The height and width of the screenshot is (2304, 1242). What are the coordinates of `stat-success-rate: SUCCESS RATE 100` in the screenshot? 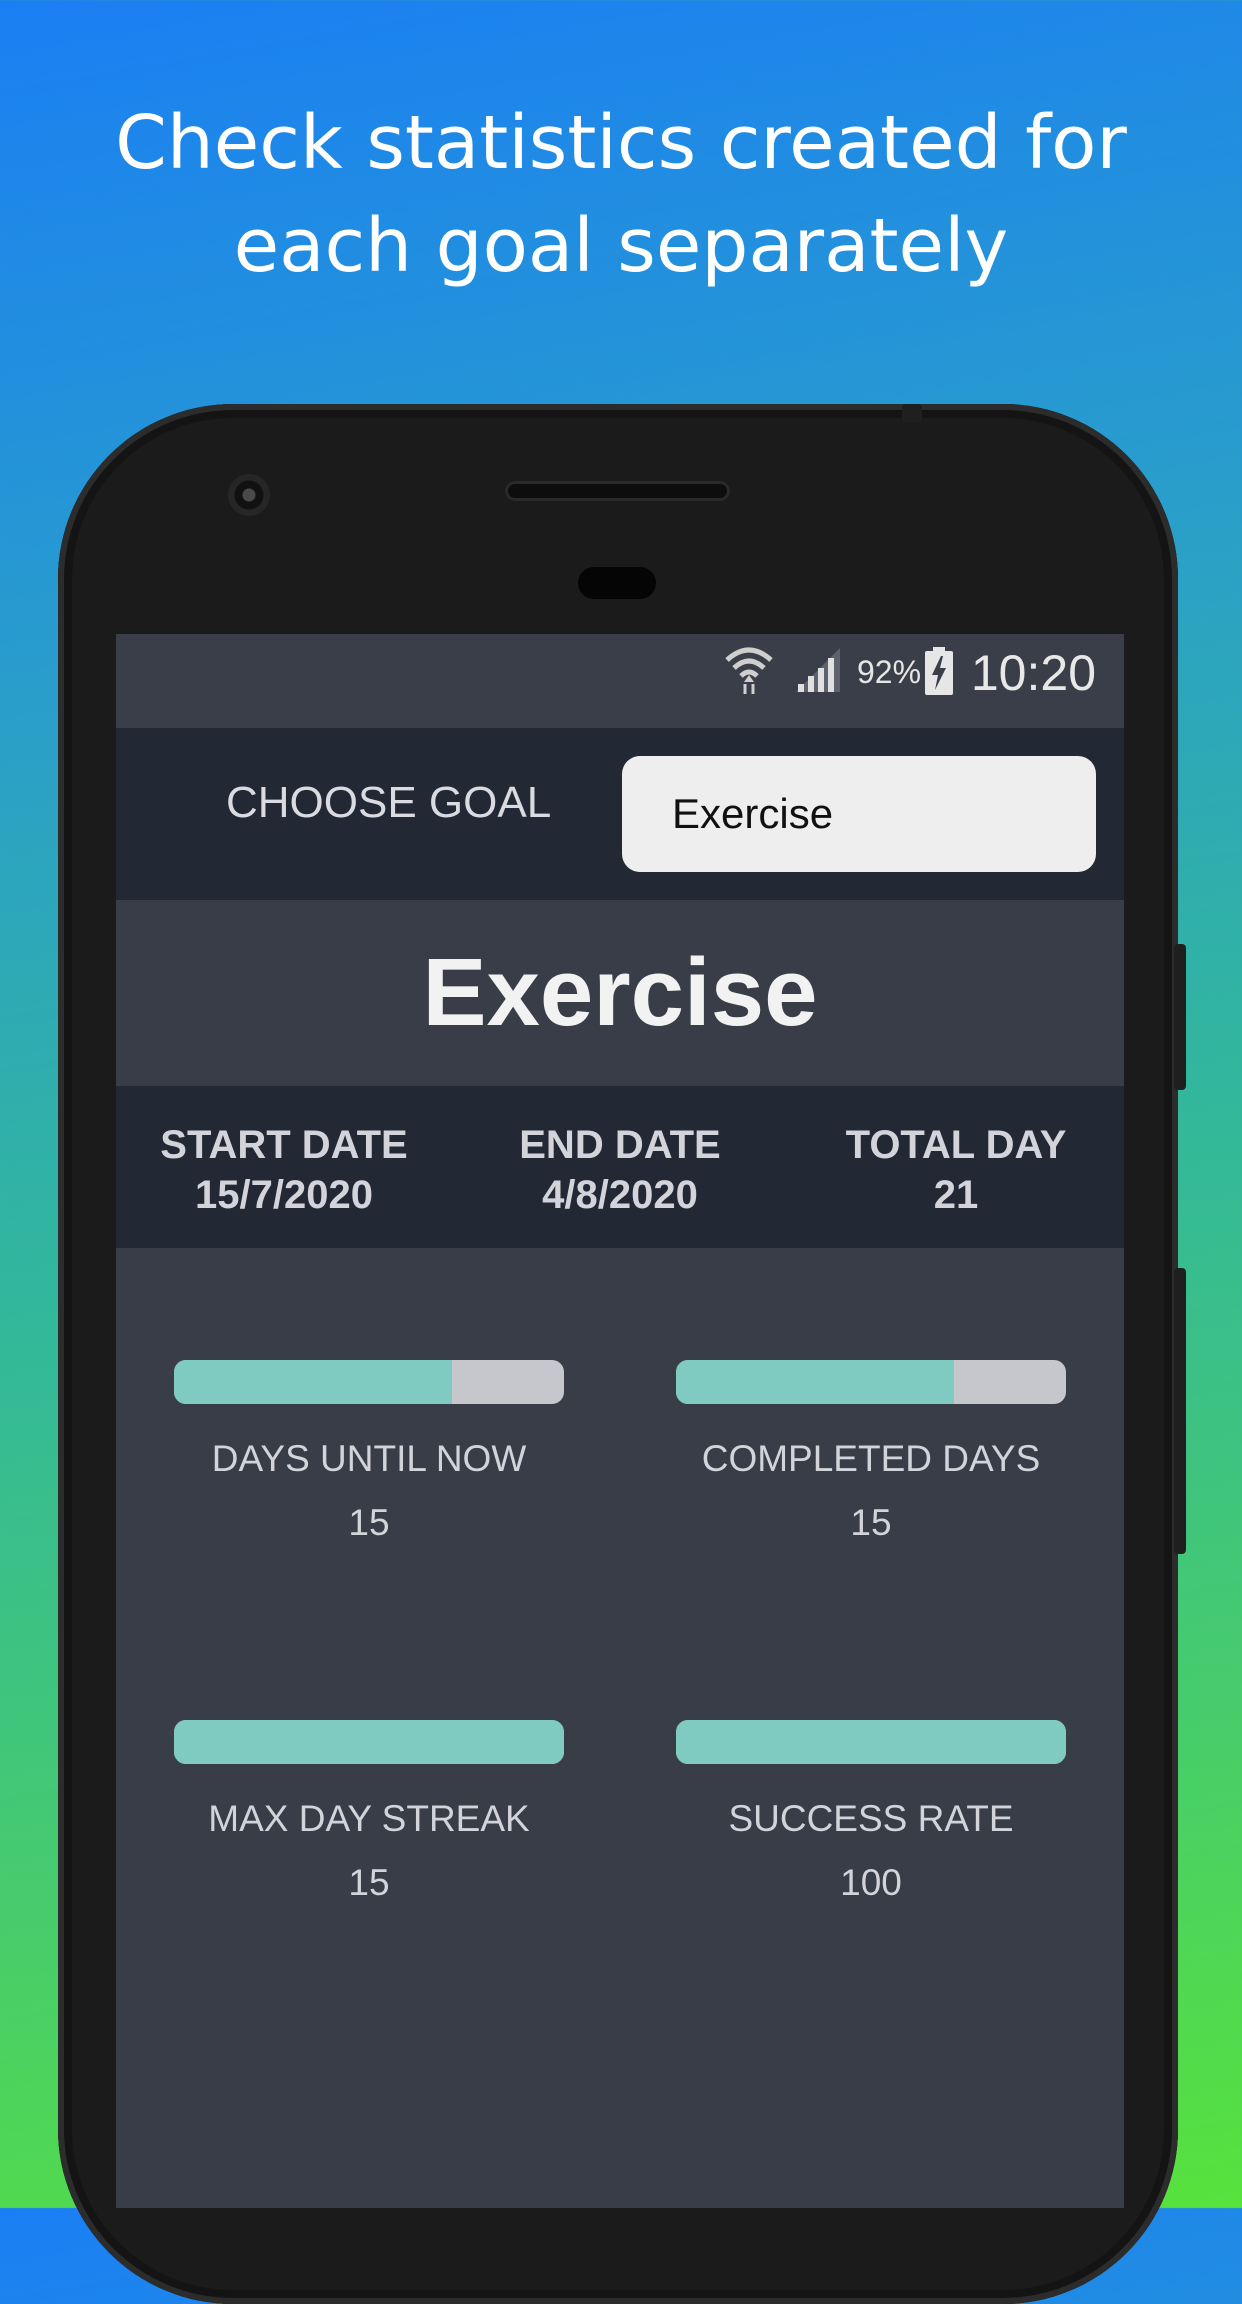 It's located at (871, 1812).